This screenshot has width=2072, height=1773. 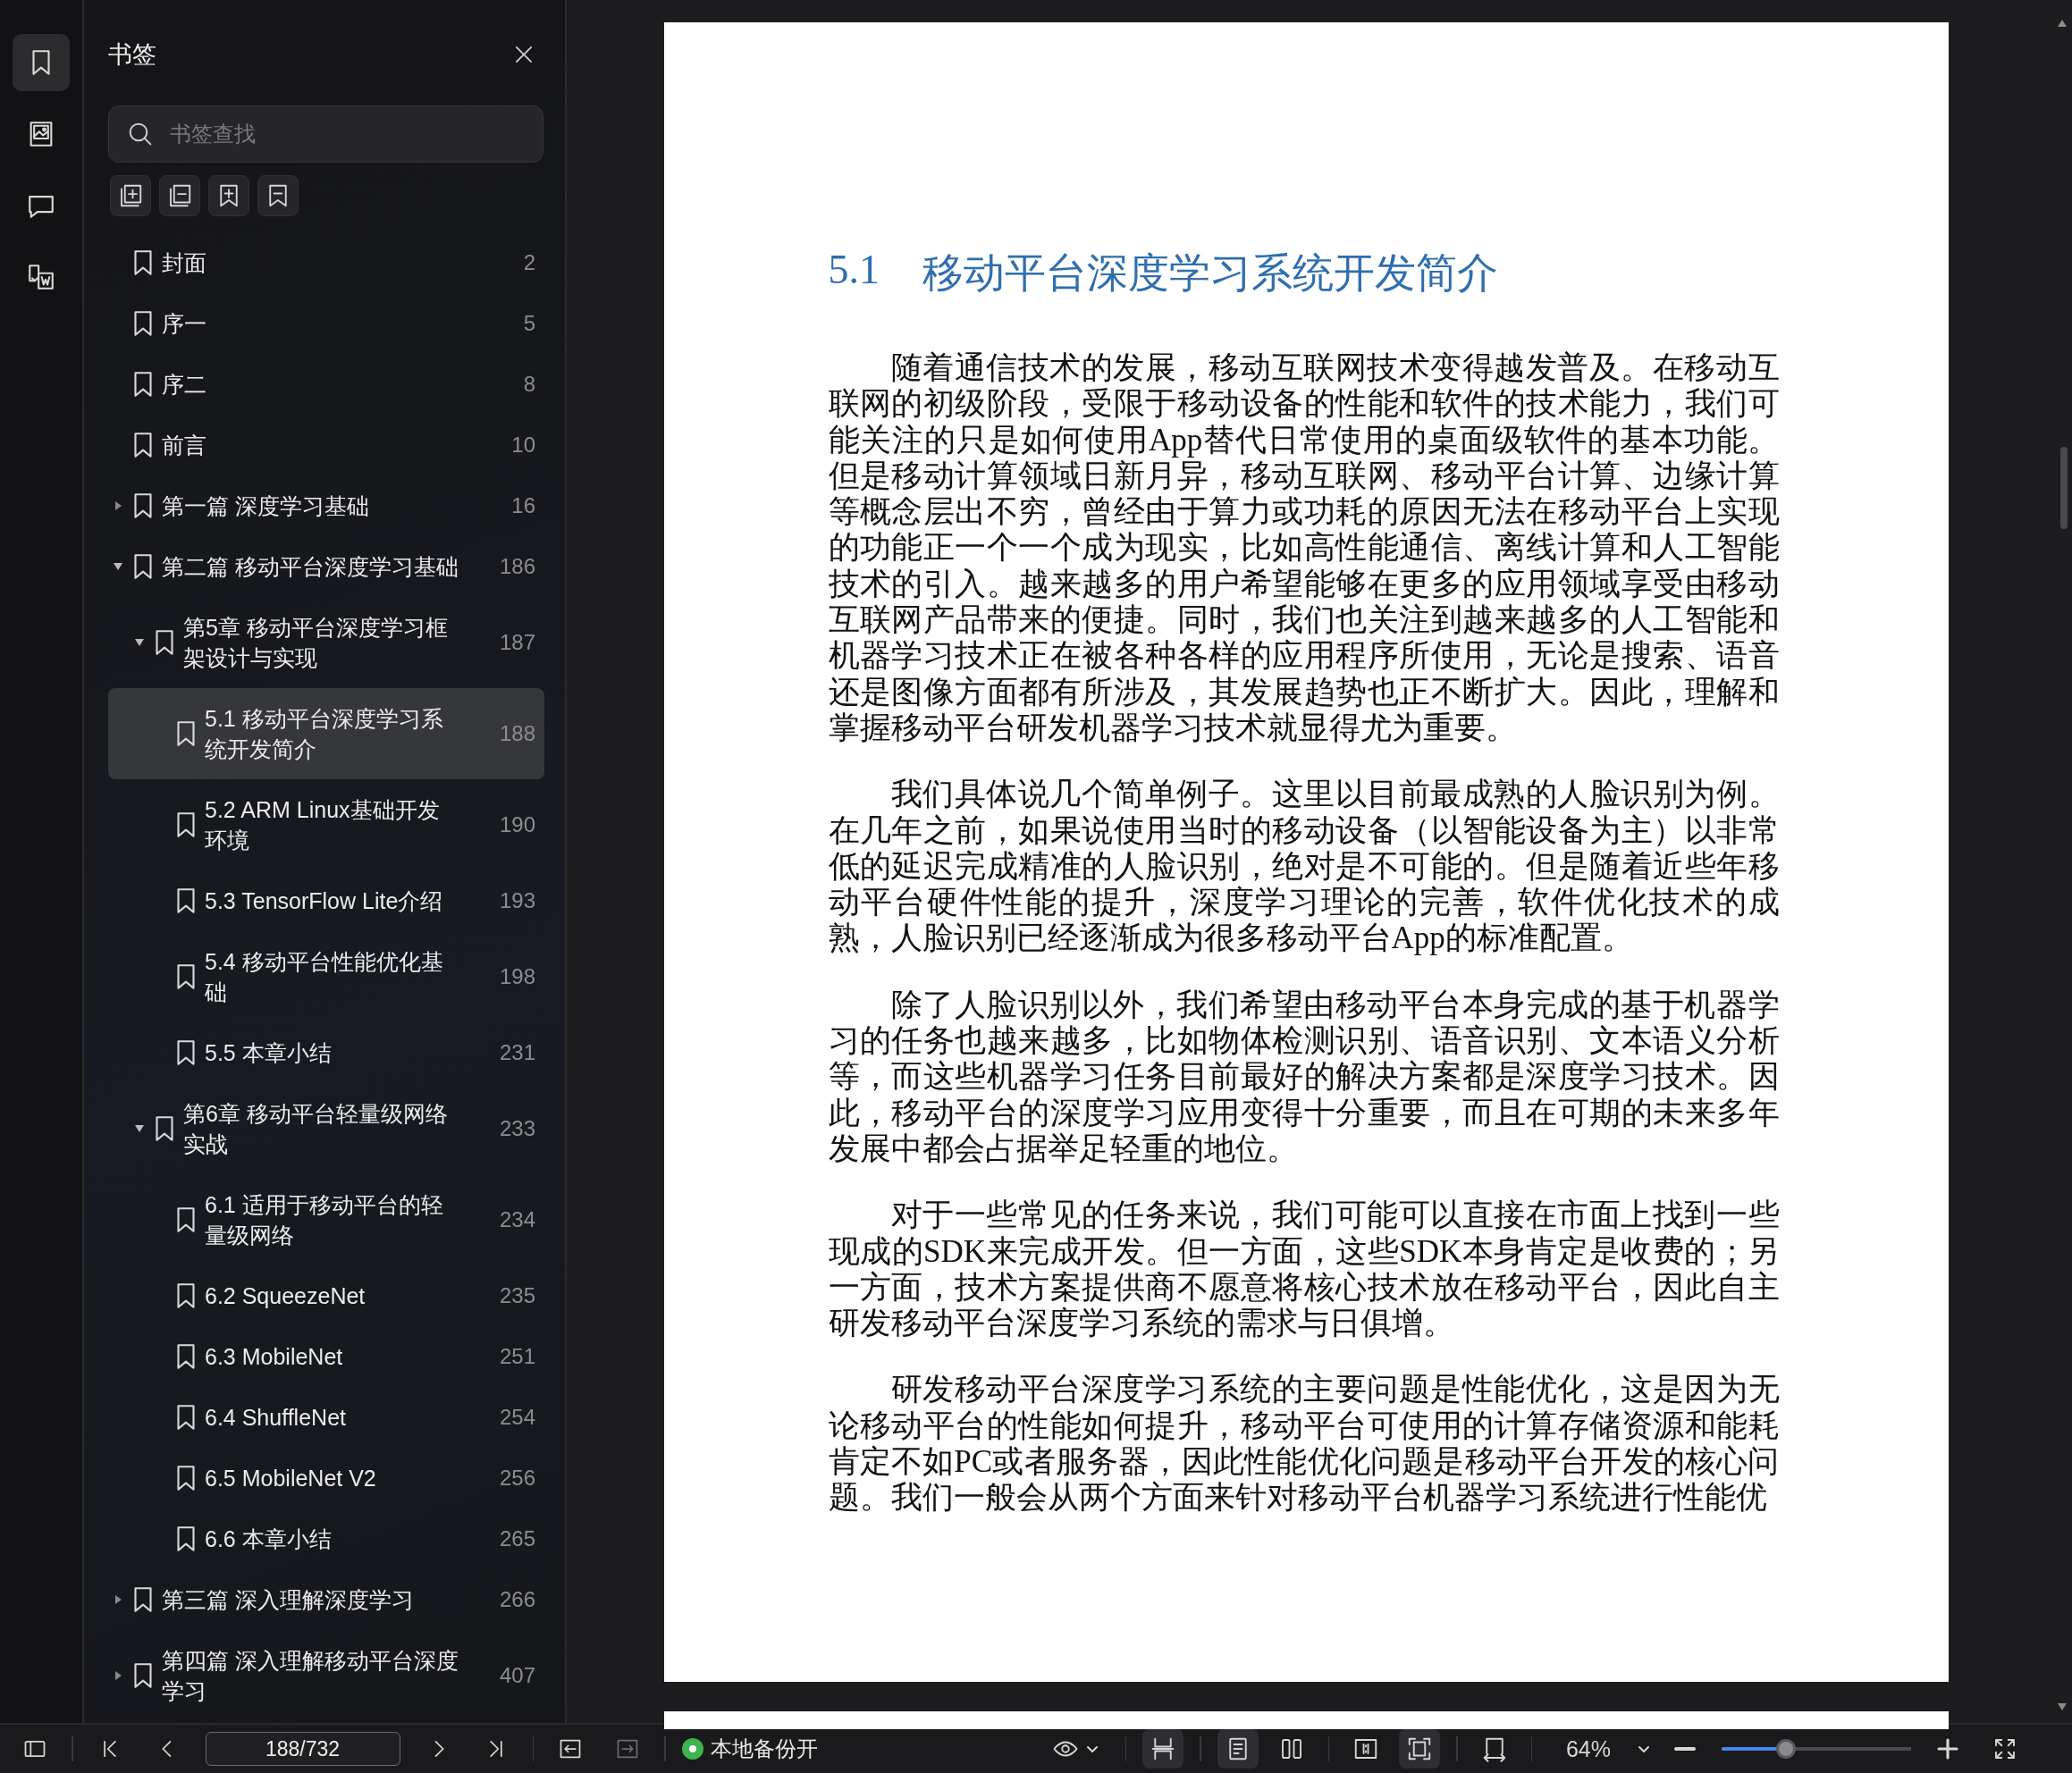 What do you see at coordinates (326, 385) in the screenshot?
I see `bookmark-item: 序二 8` at bounding box center [326, 385].